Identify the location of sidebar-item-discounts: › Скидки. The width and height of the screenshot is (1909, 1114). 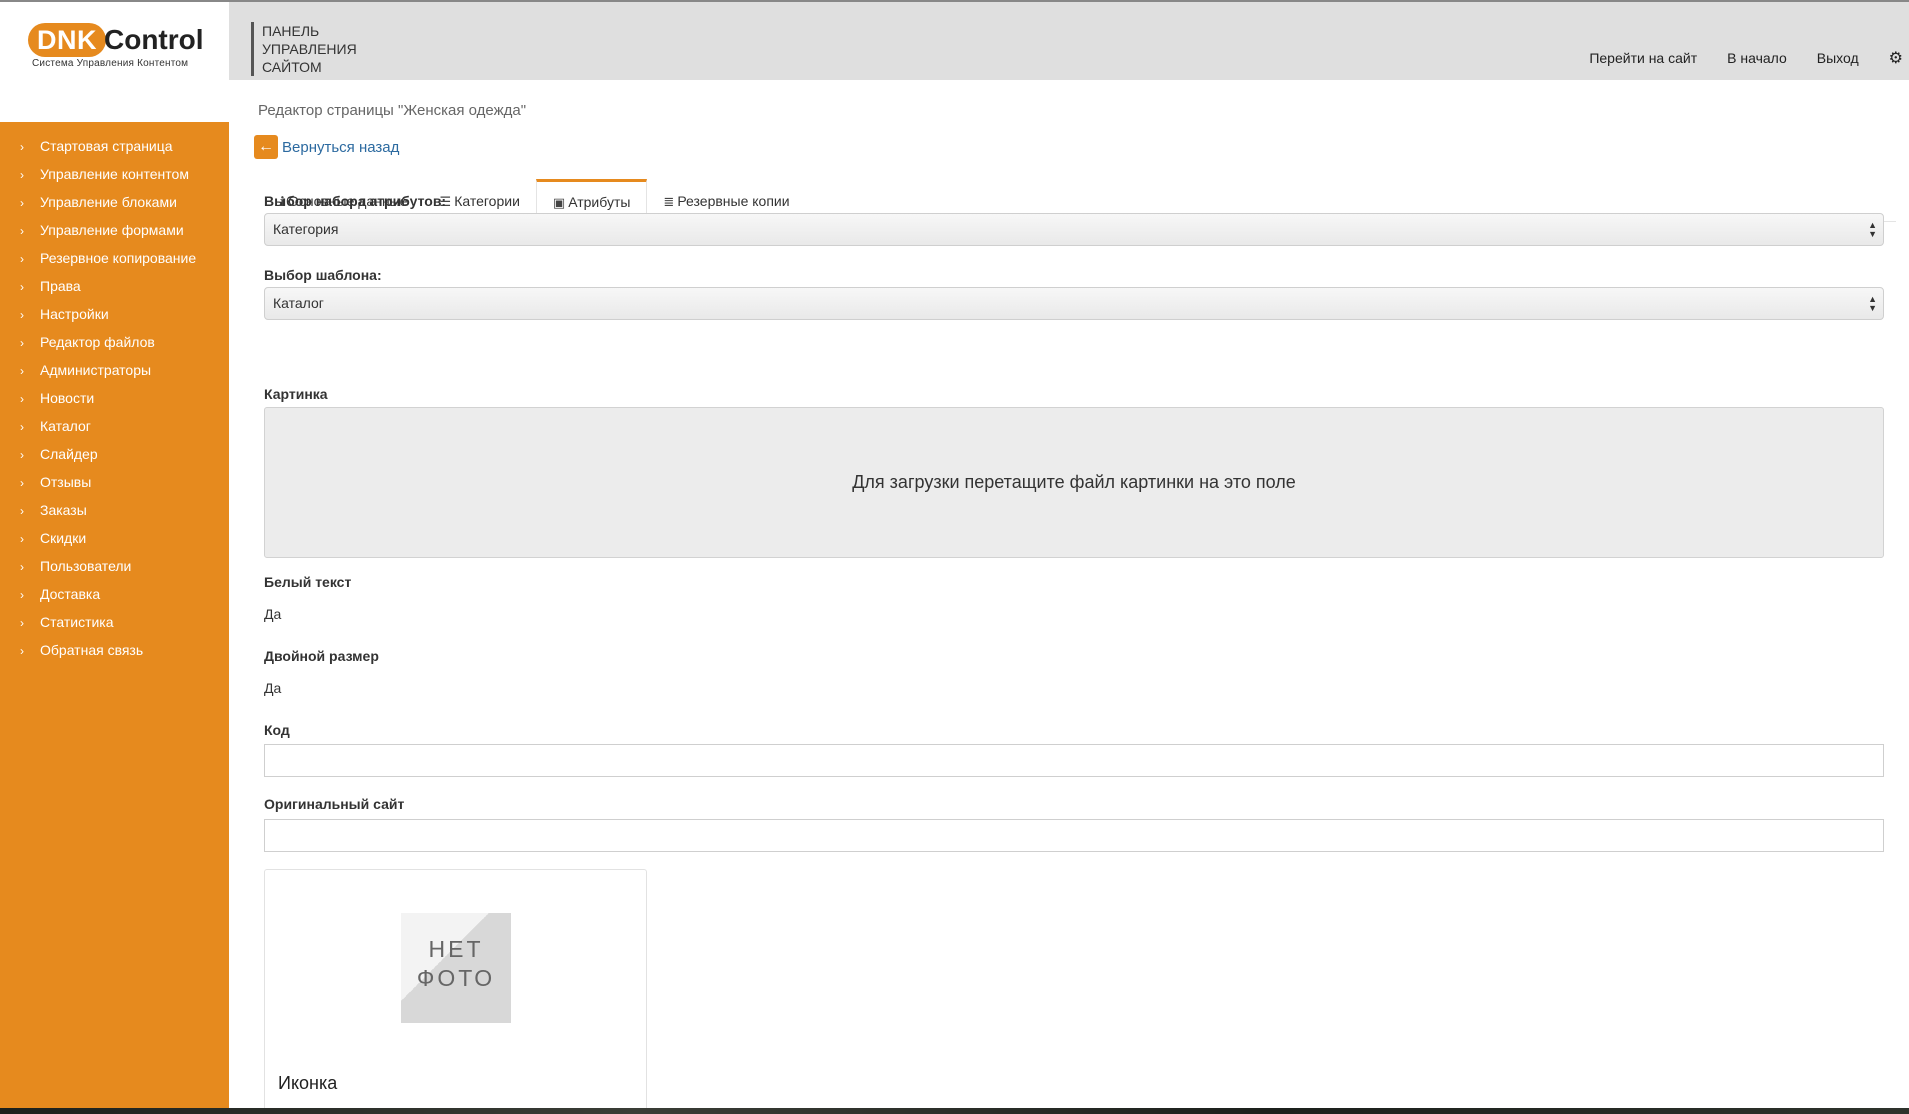
(114, 538).